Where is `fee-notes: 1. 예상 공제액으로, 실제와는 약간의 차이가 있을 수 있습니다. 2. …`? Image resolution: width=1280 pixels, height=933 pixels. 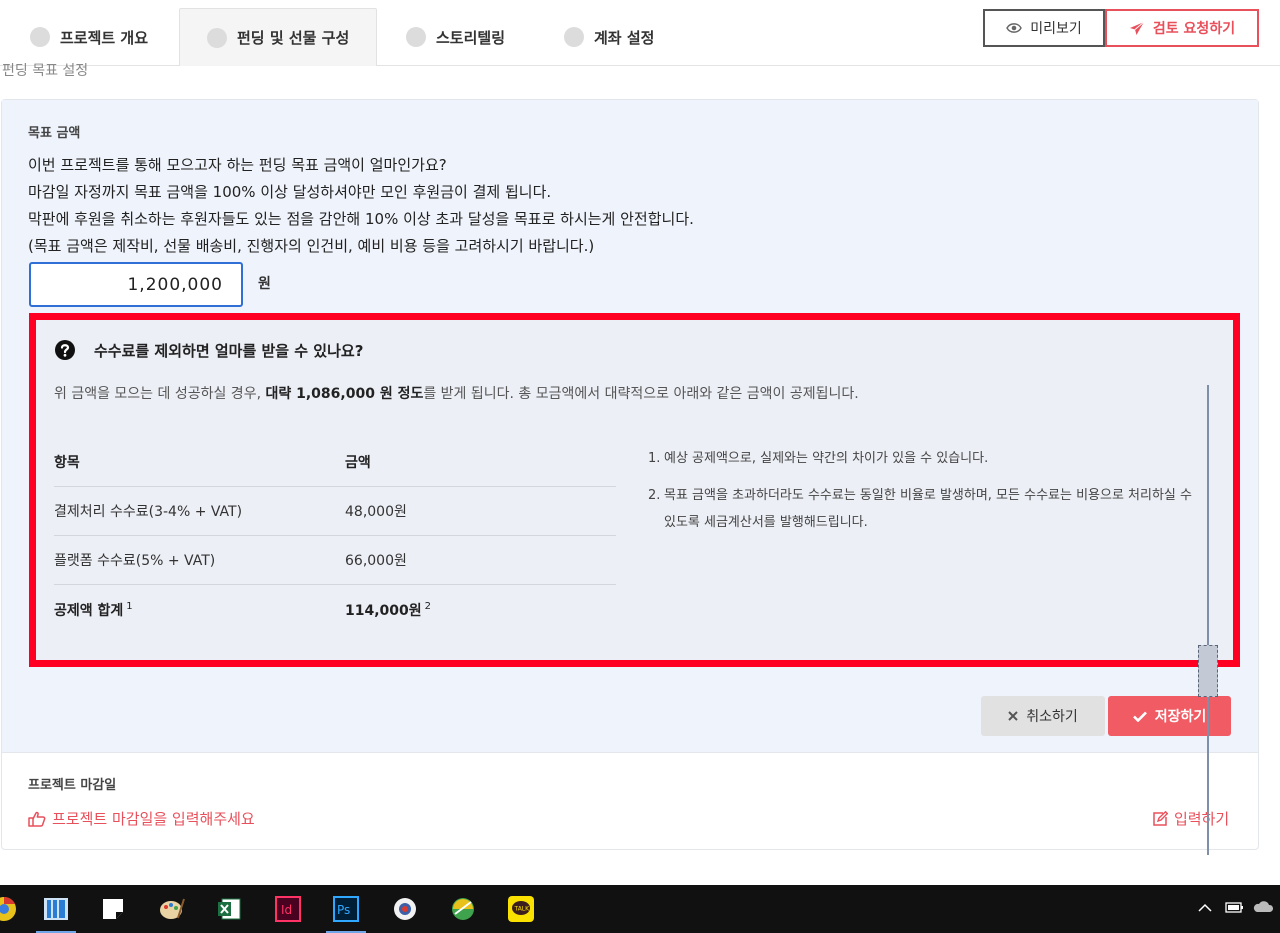
fee-notes: 1. 예상 공제액으로, 실제와는 약간의 차이가 있을 수 있습니다. 2. … is located at coordinates (928, 495).